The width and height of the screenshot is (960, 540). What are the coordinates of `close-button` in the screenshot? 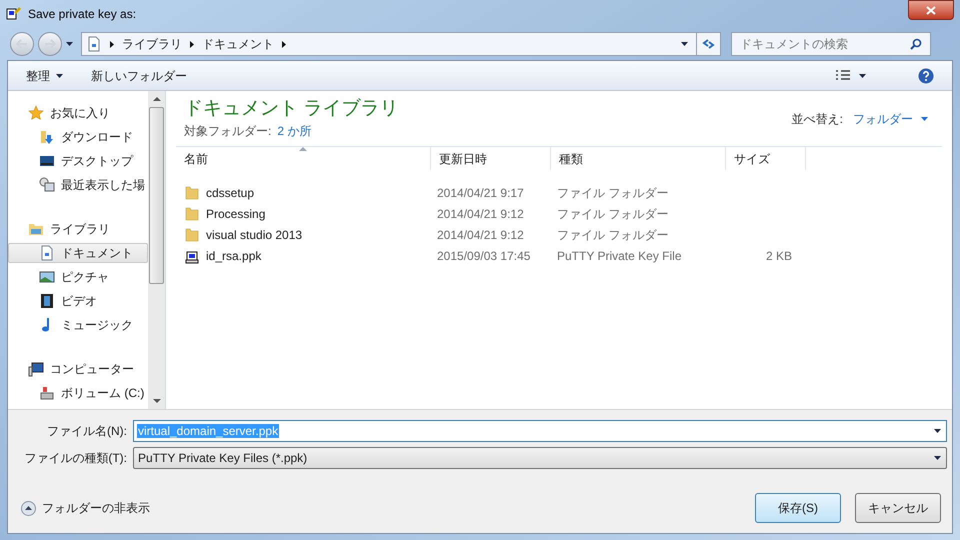 It's located at (931, 10).